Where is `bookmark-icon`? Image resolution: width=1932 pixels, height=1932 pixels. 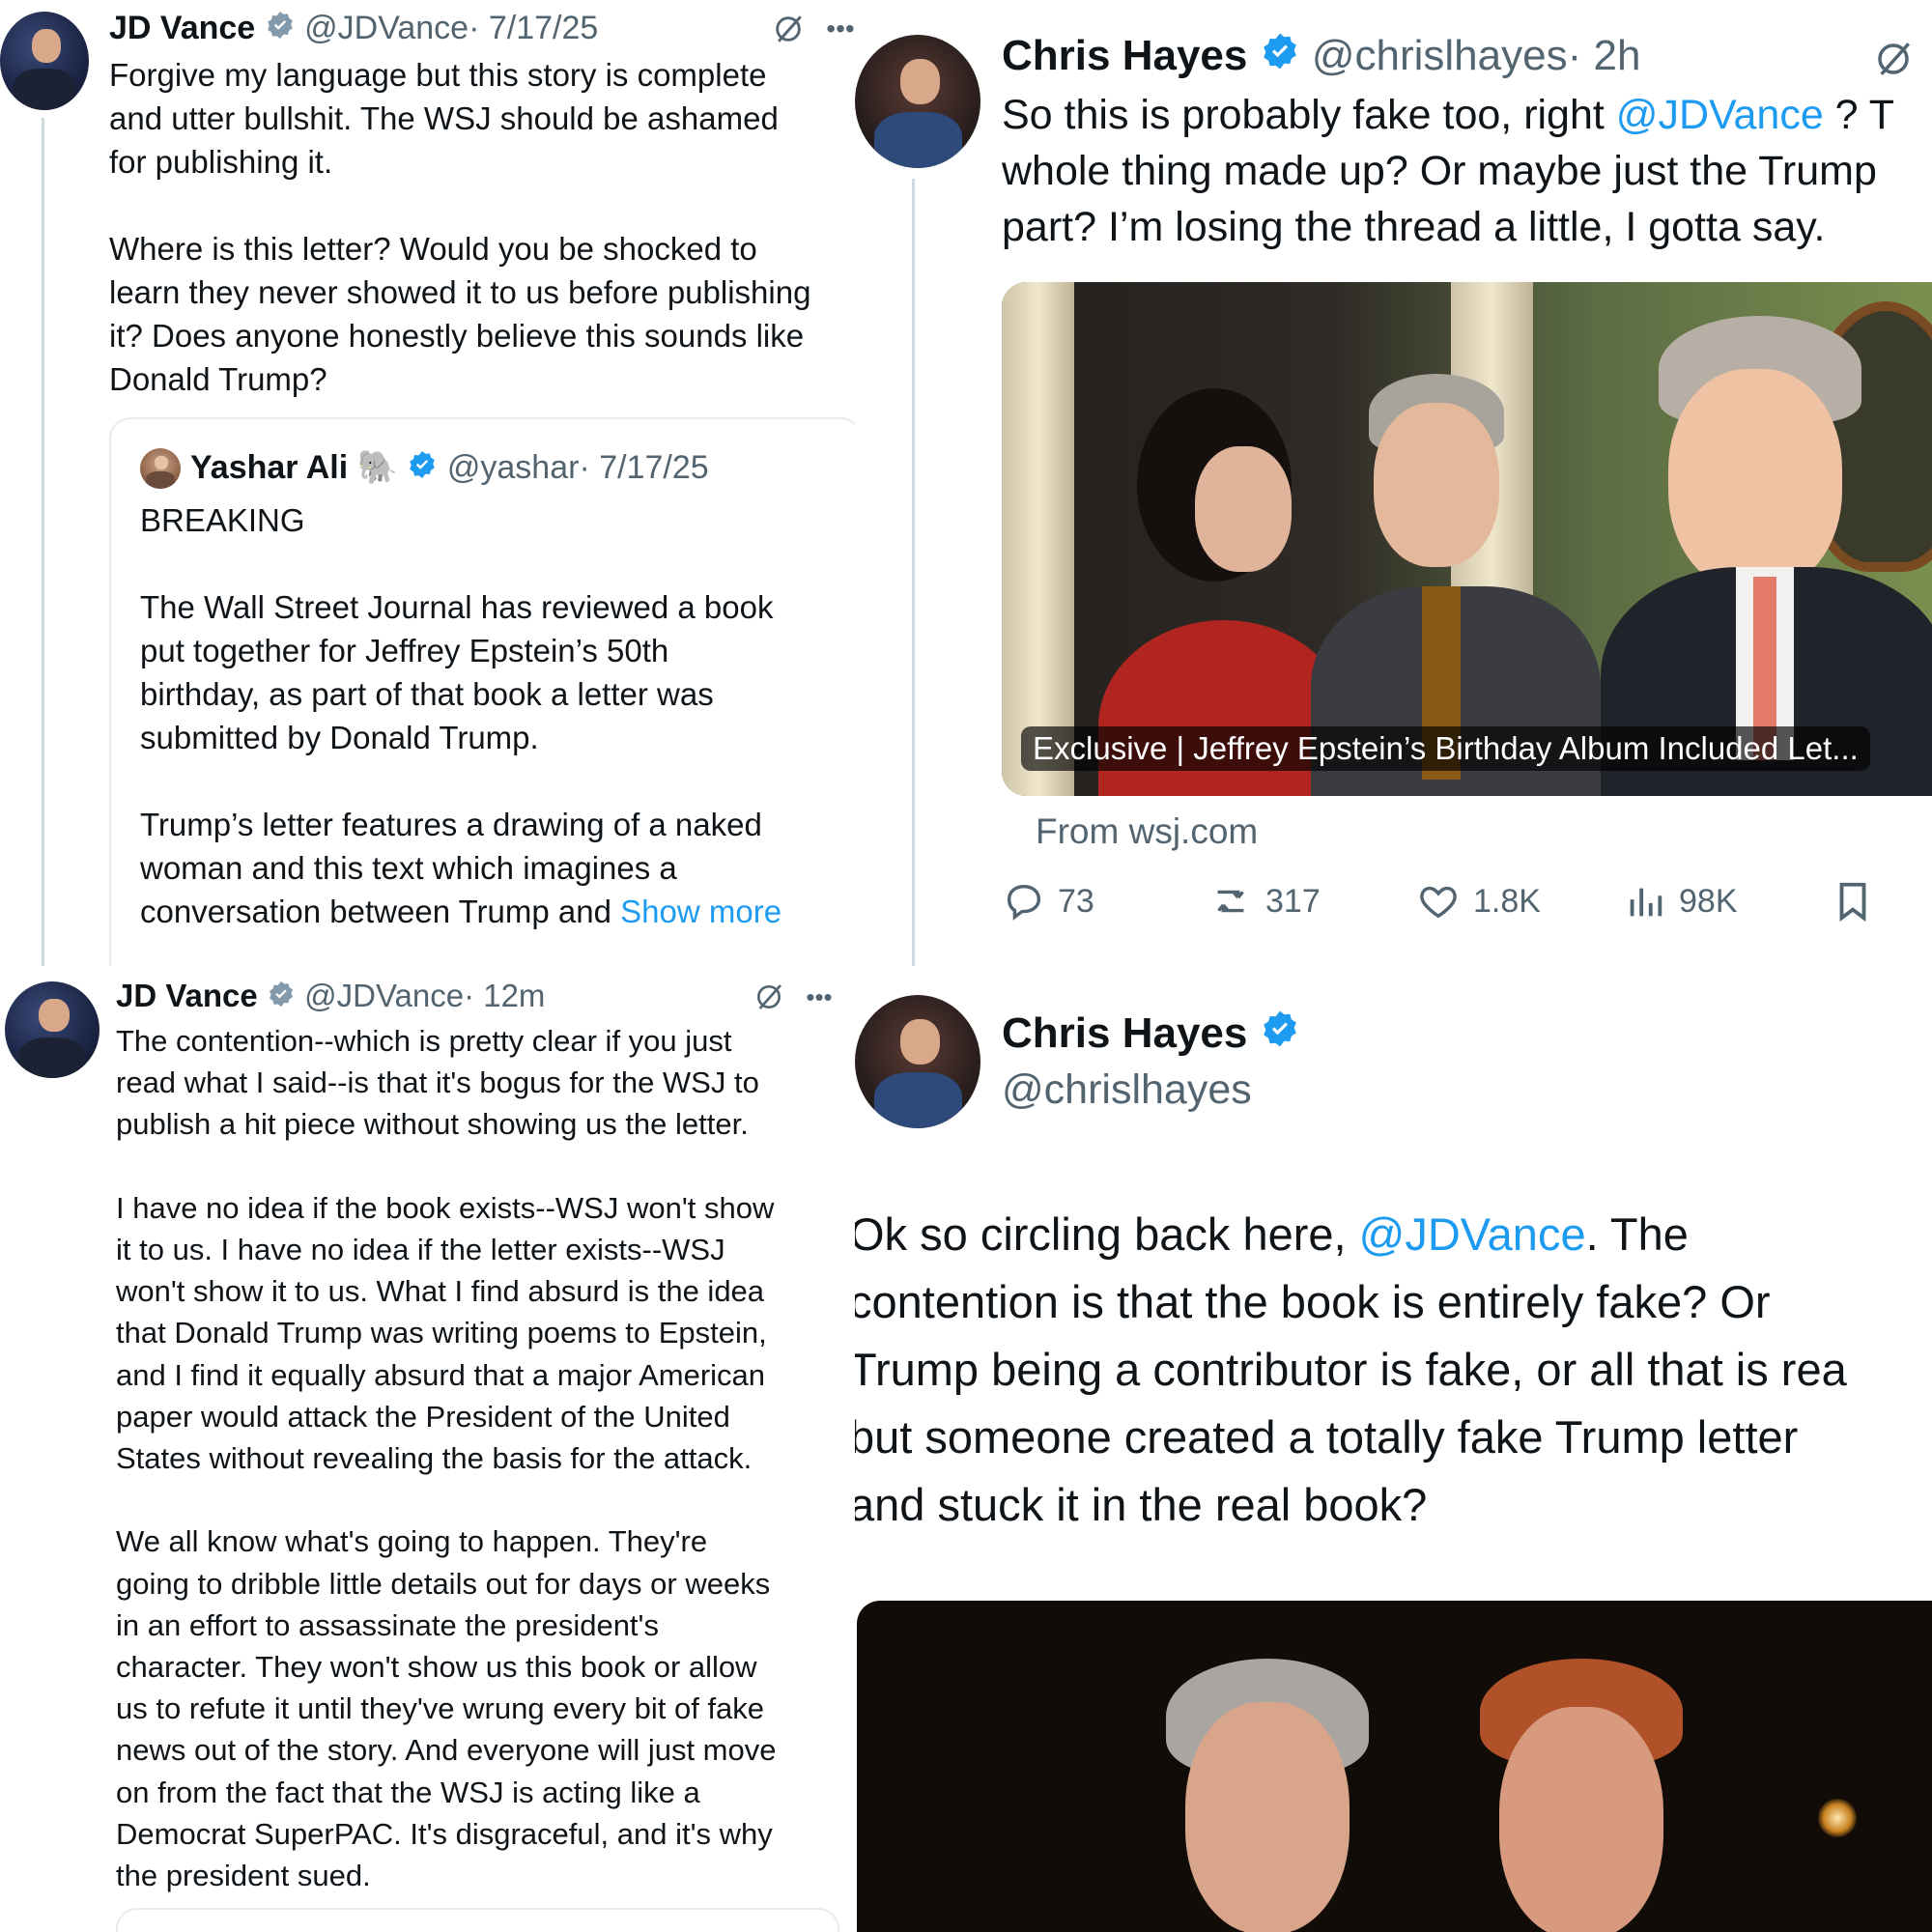
bookmark-icon is located at coordinates (1852, 902).